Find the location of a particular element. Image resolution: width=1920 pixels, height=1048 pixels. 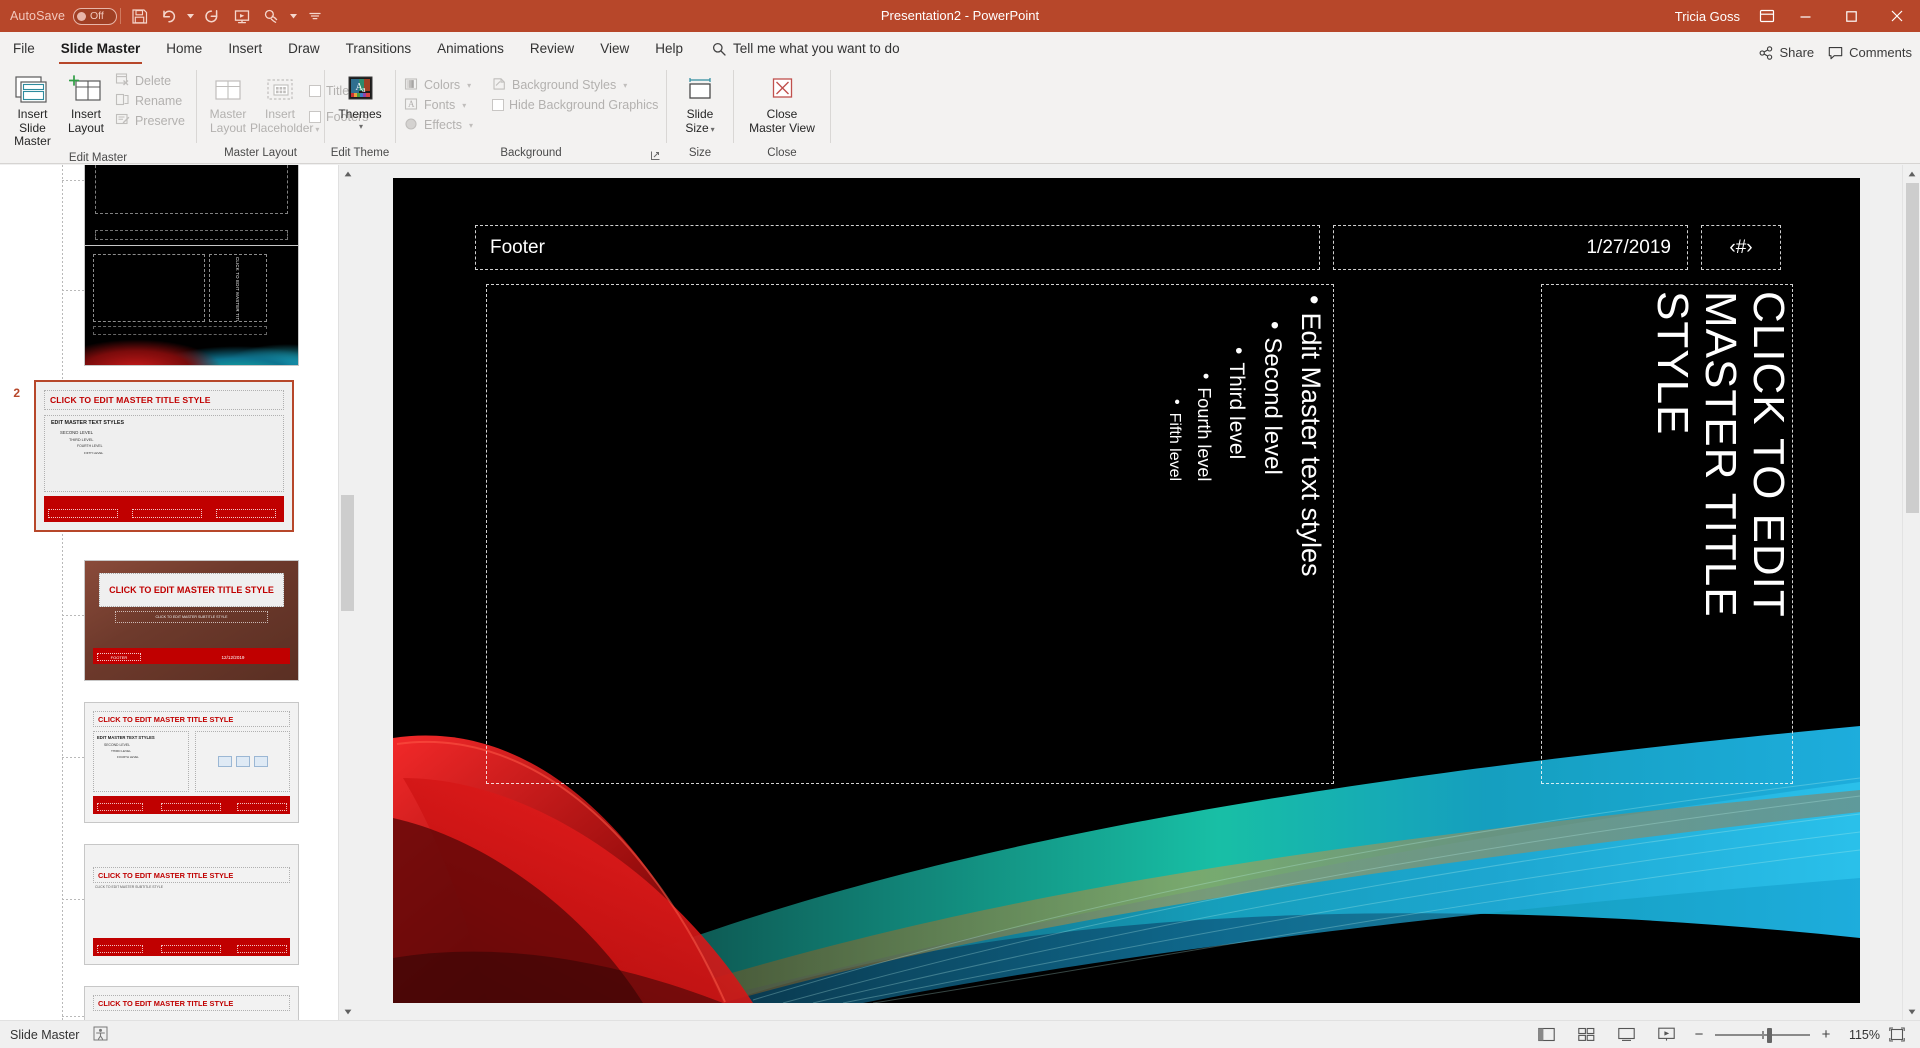

zoom-out-button: − is located at coordinates (1699, 1035).